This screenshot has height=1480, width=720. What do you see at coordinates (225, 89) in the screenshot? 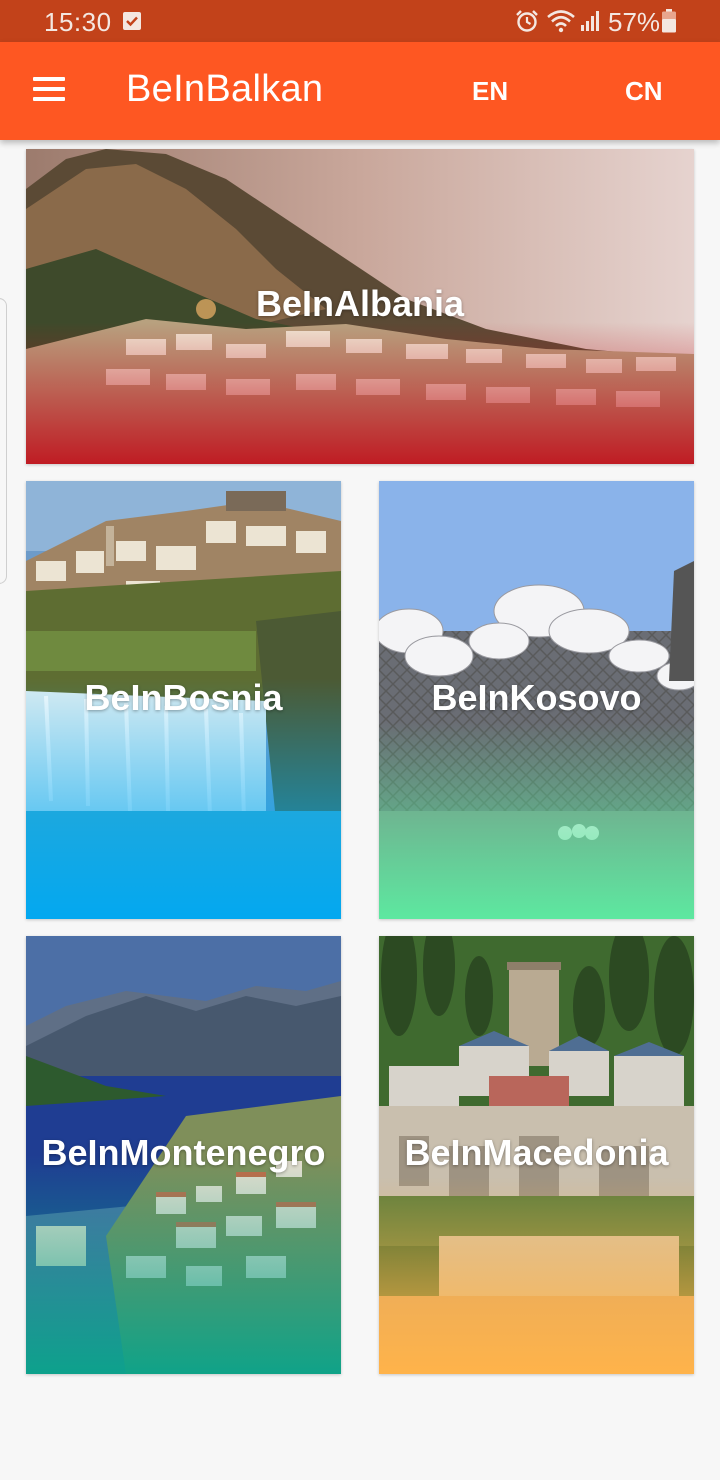
I see `app-title: BeInBalkan` at bounding box center [225, 89].